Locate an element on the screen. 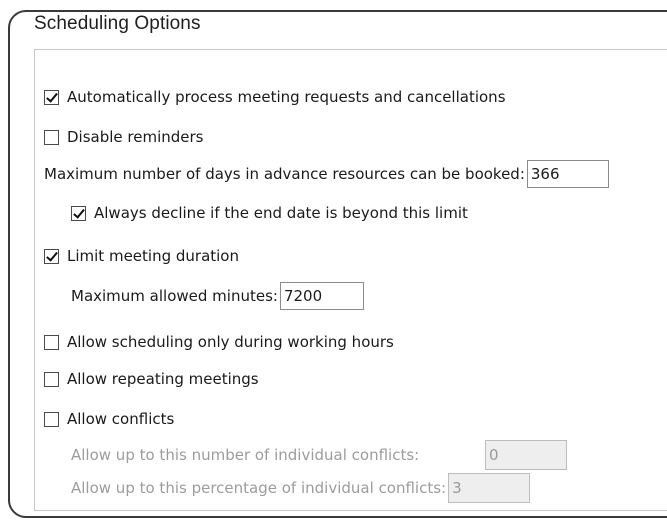 The image size is (667, 524). repeating-checkbox is located at coordinates (51, 379).